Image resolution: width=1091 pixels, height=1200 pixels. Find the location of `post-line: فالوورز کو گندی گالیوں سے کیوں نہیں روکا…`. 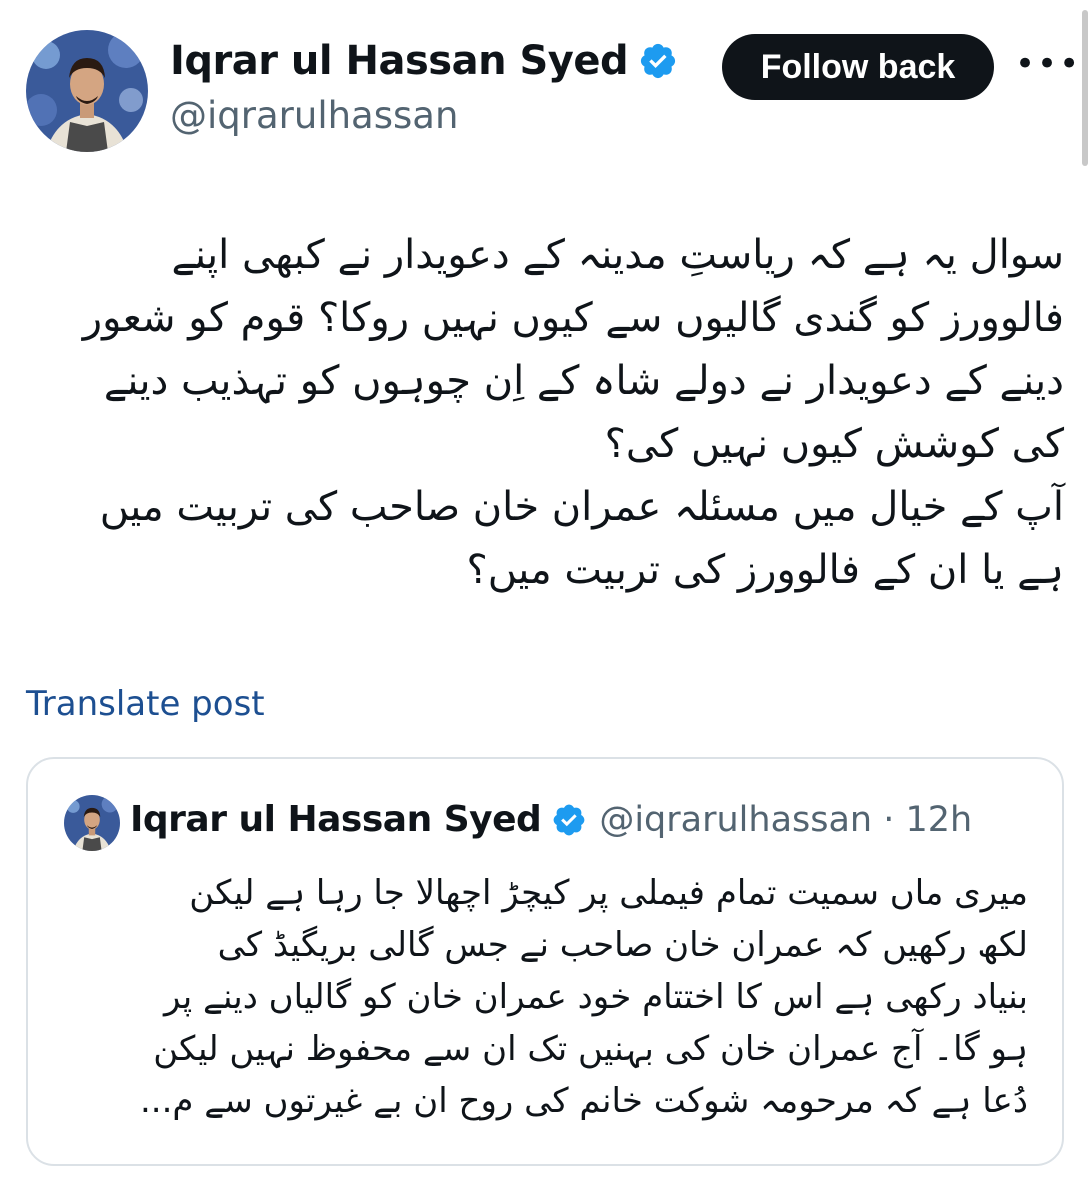

post-line: فالوورز کو گندی گالیوں سے کیوں نہیں روکا… is located at coordinates (573, 318).